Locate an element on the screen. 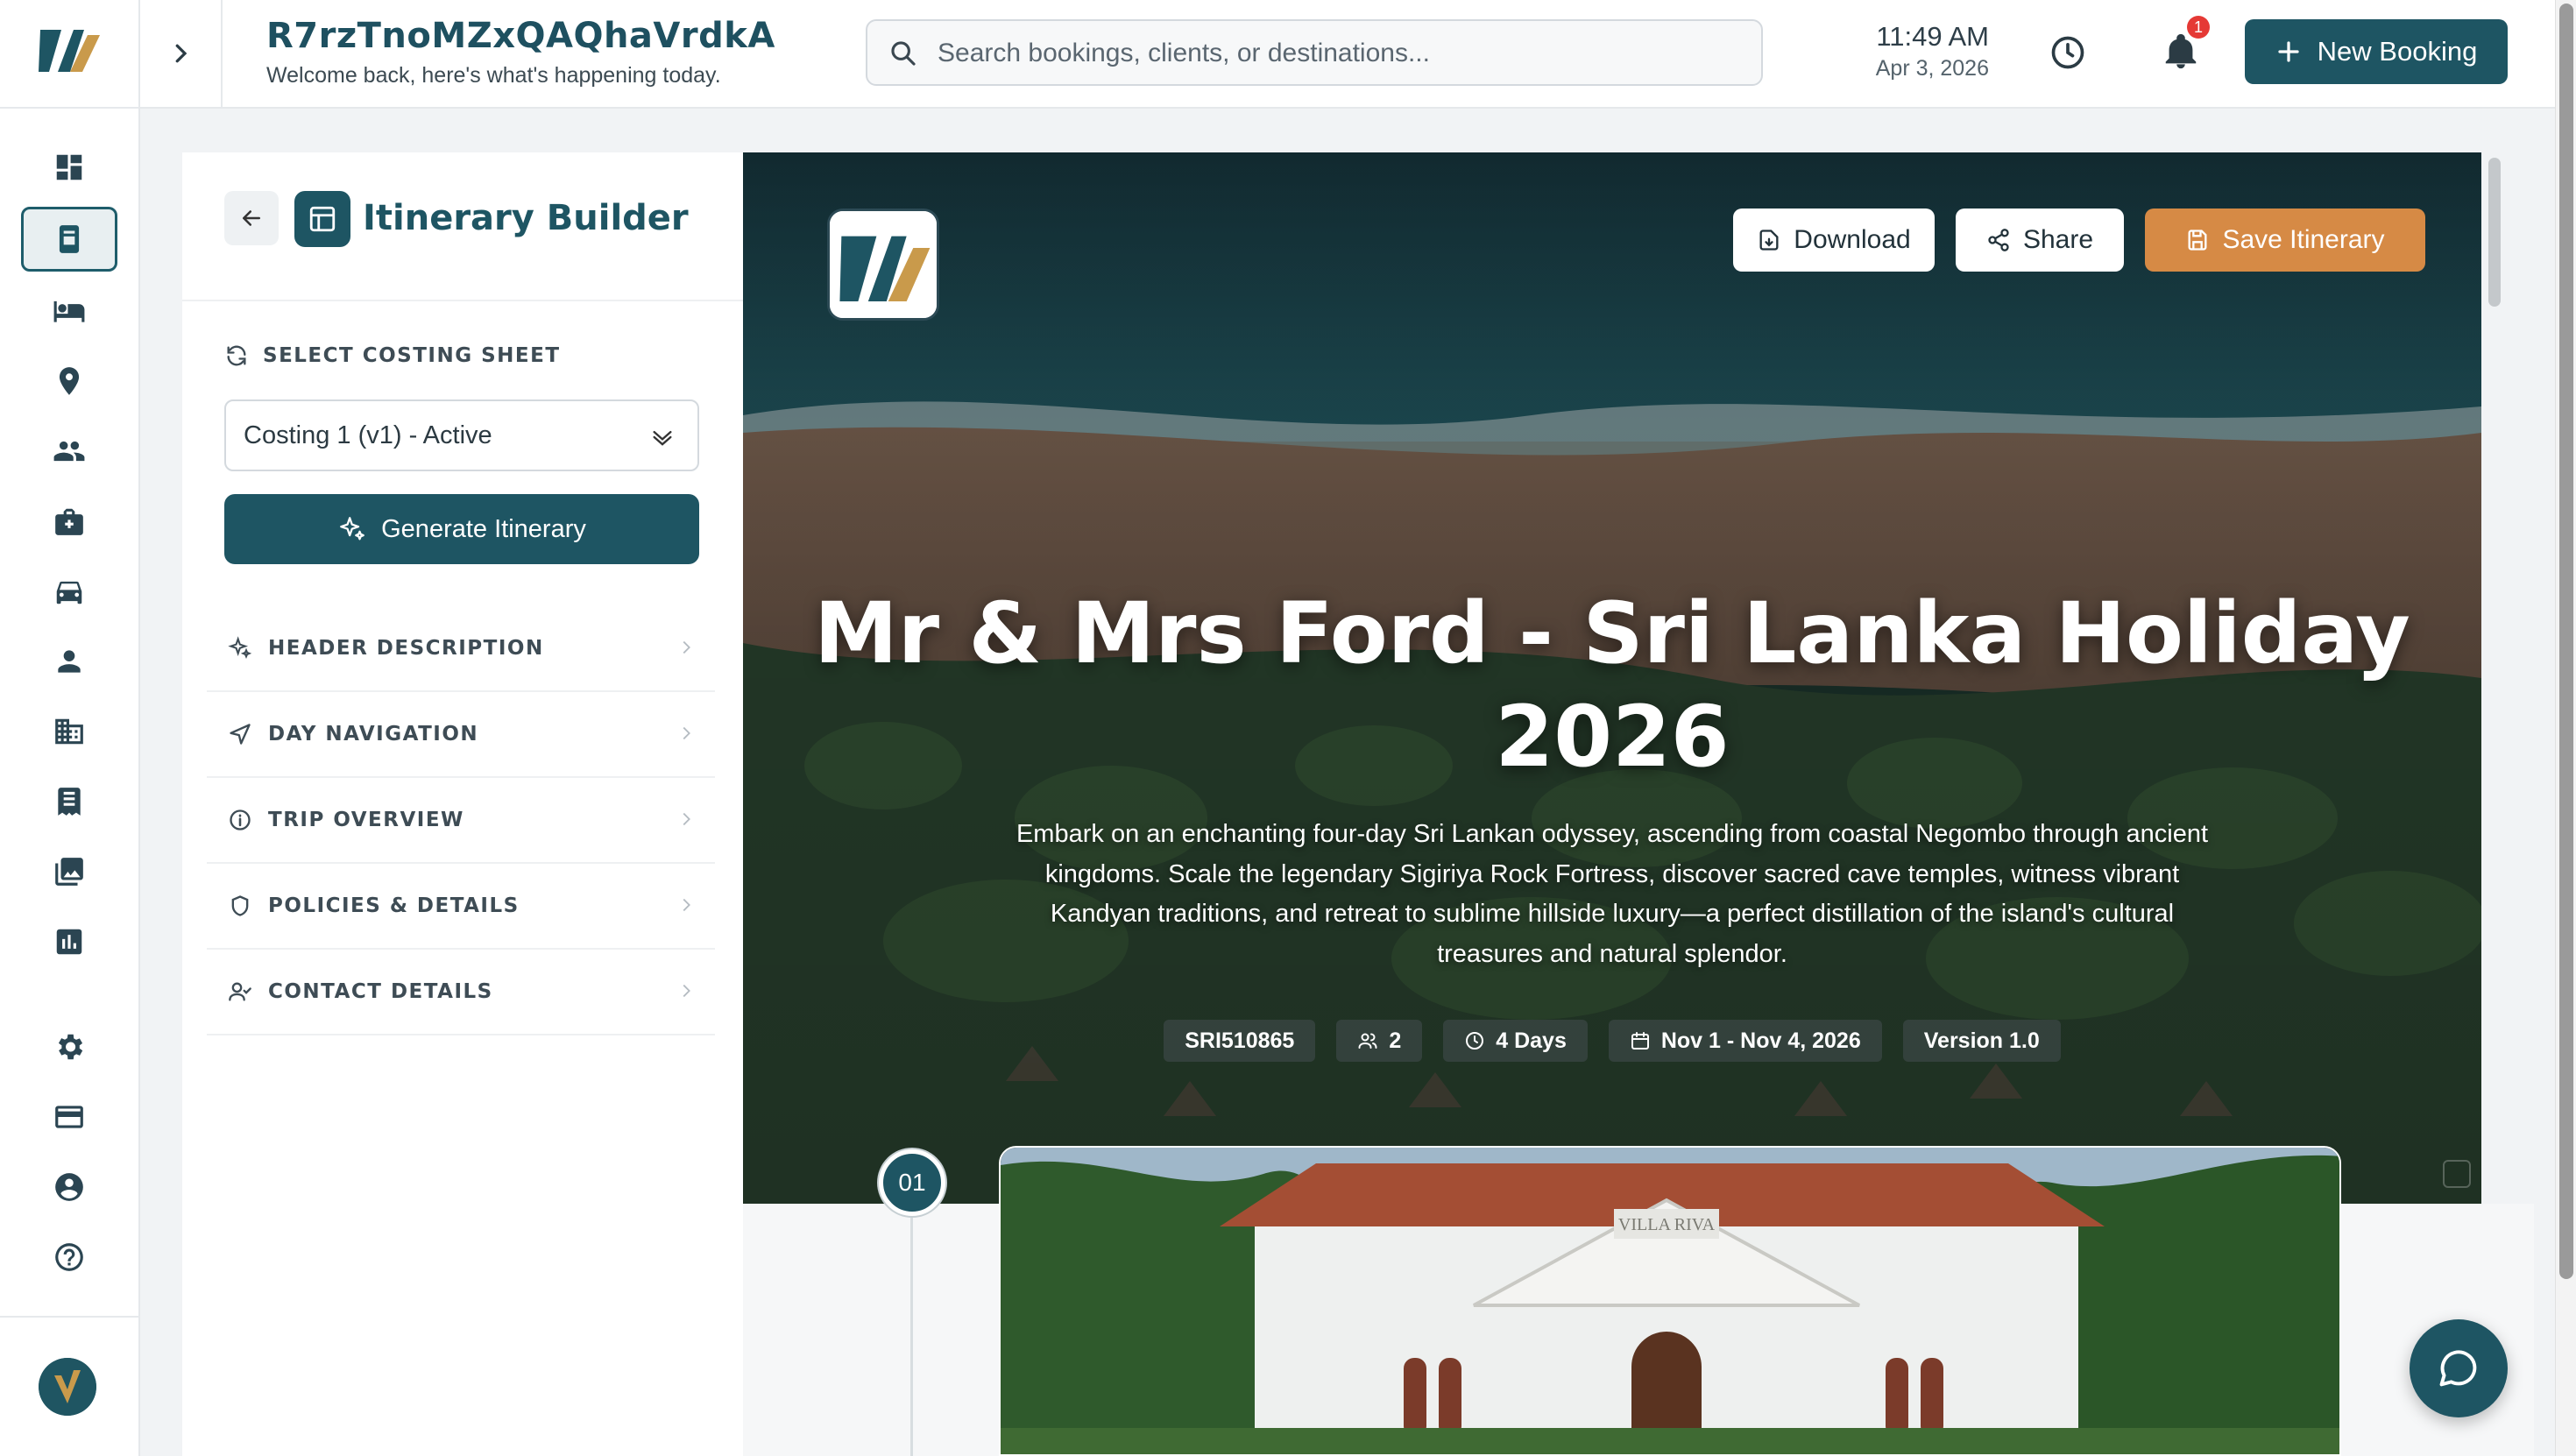  download-button: Download is located at coordinates (1834, 241).